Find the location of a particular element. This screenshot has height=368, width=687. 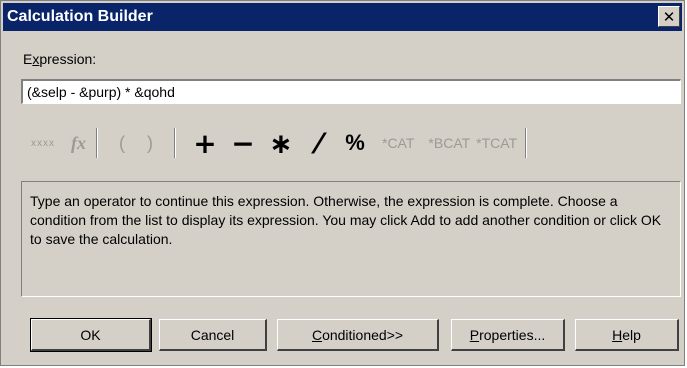

expression-label-rest: pression: is located at coordinates (68, 59).